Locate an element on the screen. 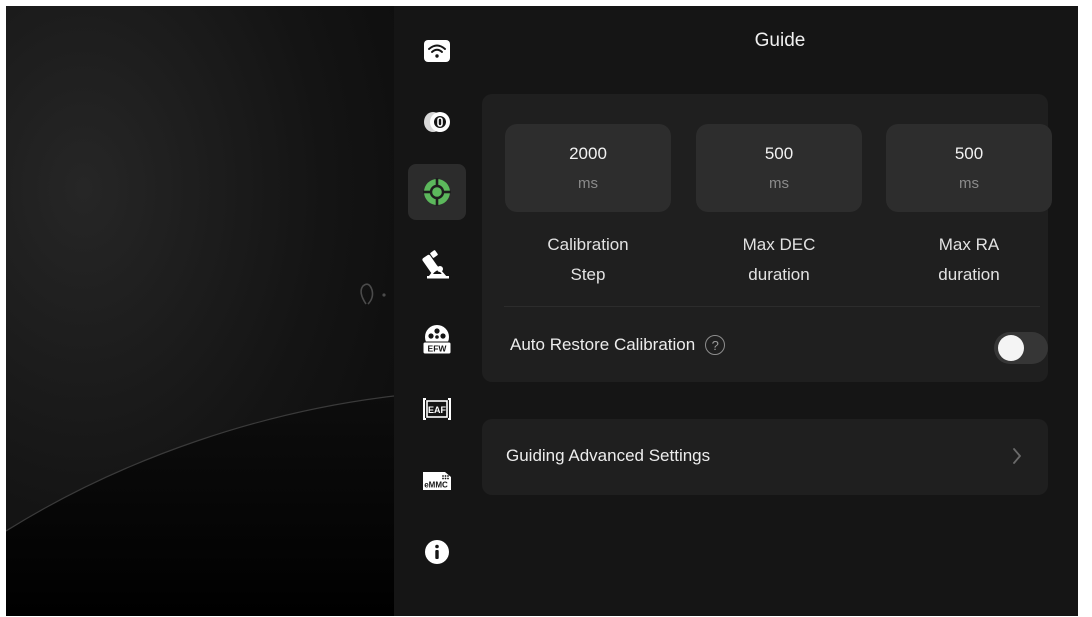 The width and height of the screenshot is (1092, 617). calibration-step-label: Calibration Step is located at coordinates (588, 259).